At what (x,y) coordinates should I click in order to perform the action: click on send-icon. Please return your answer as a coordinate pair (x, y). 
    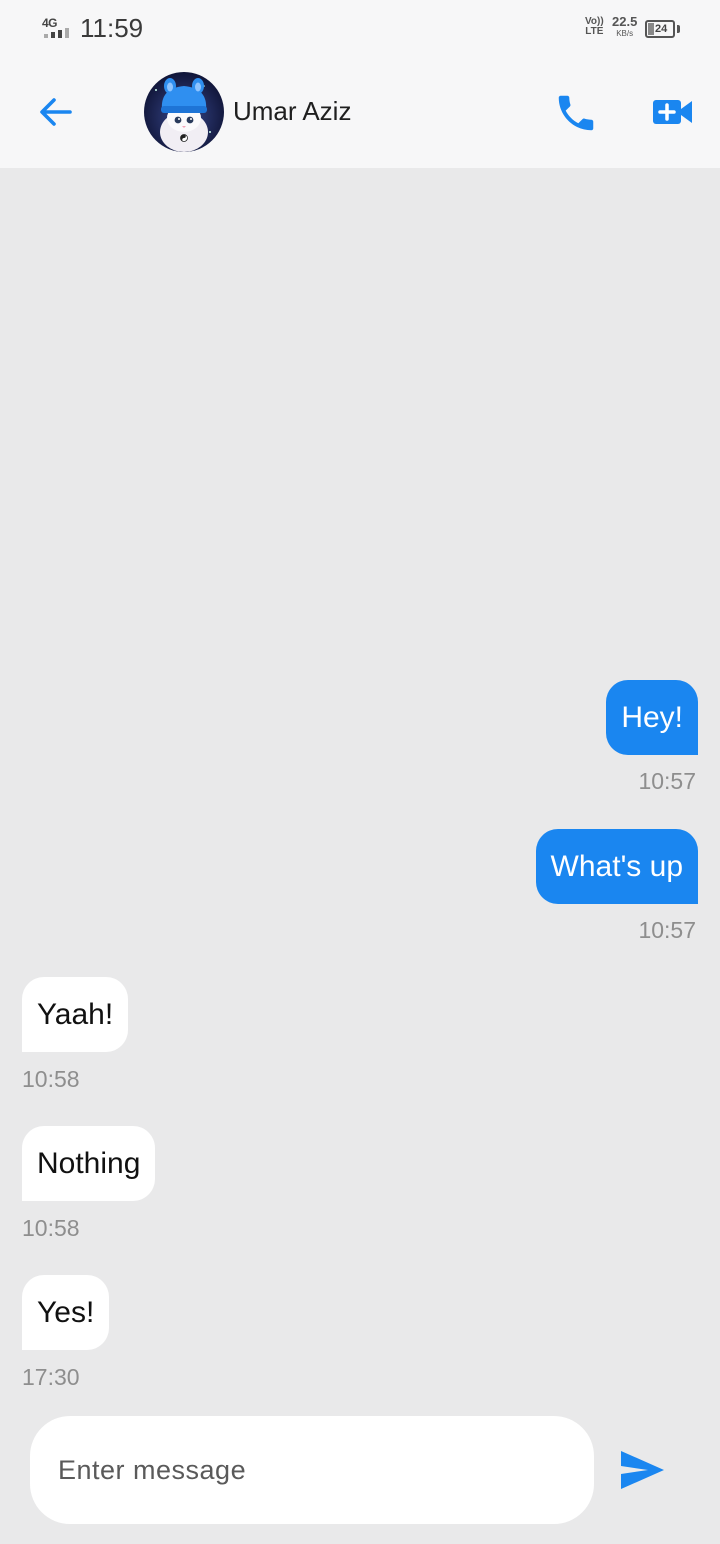
    Looking at the image, I should click on (642, 1470).